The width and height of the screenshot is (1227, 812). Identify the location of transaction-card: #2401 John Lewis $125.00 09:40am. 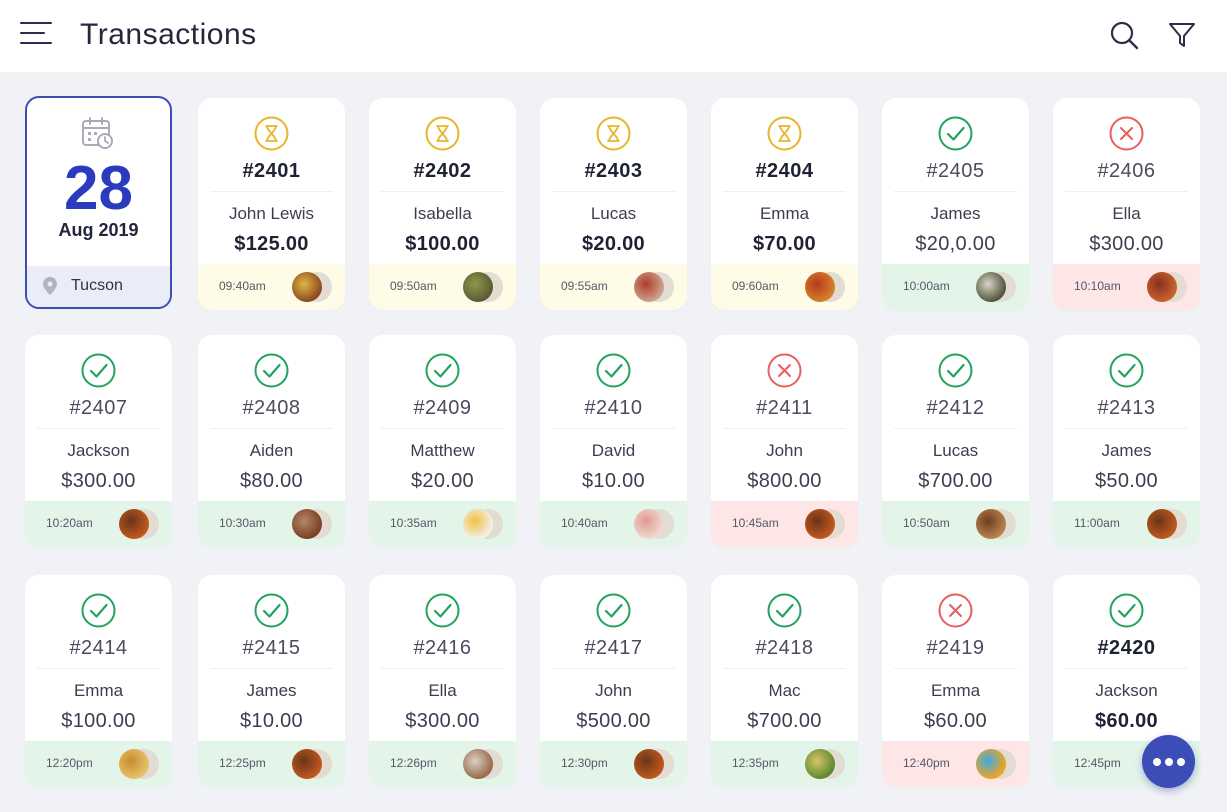
(271, 204).